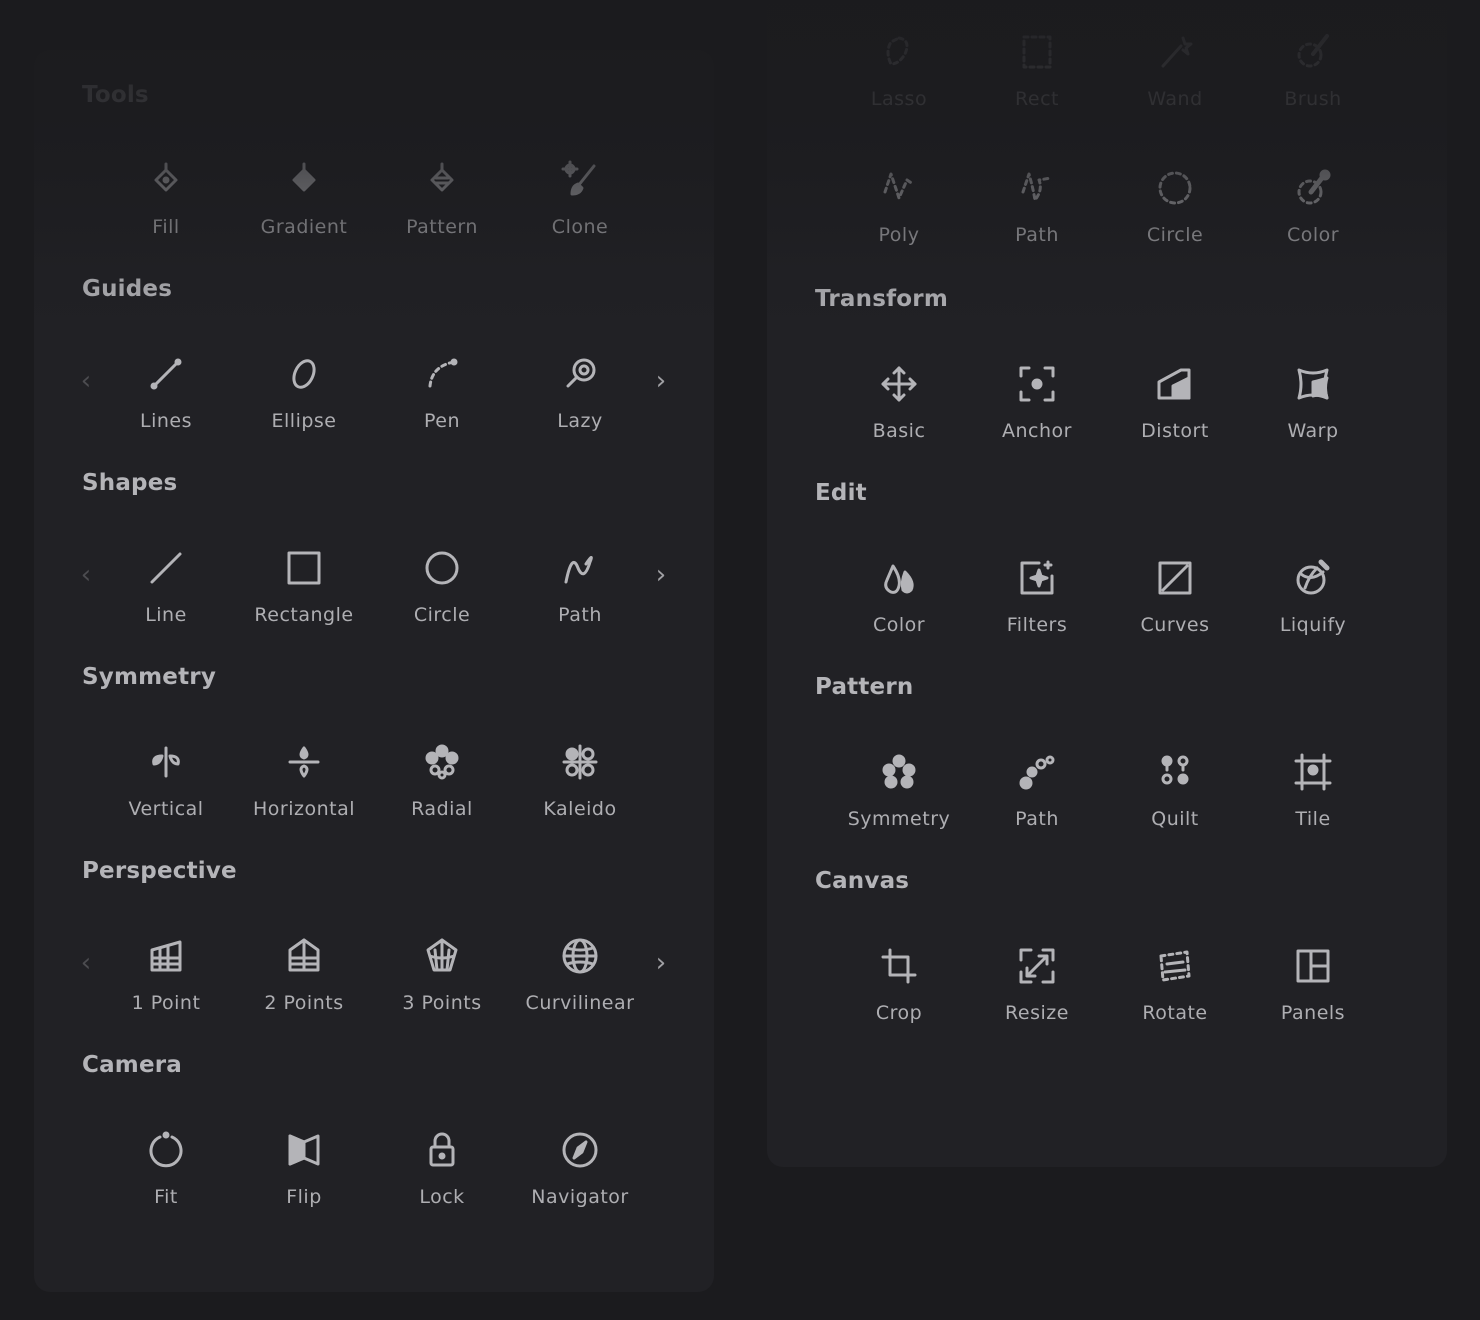 The width and height of the screenshot is (1480, 1320). I want to click on tool-item-camera-navigator: Navigator, so click(580, 1190).